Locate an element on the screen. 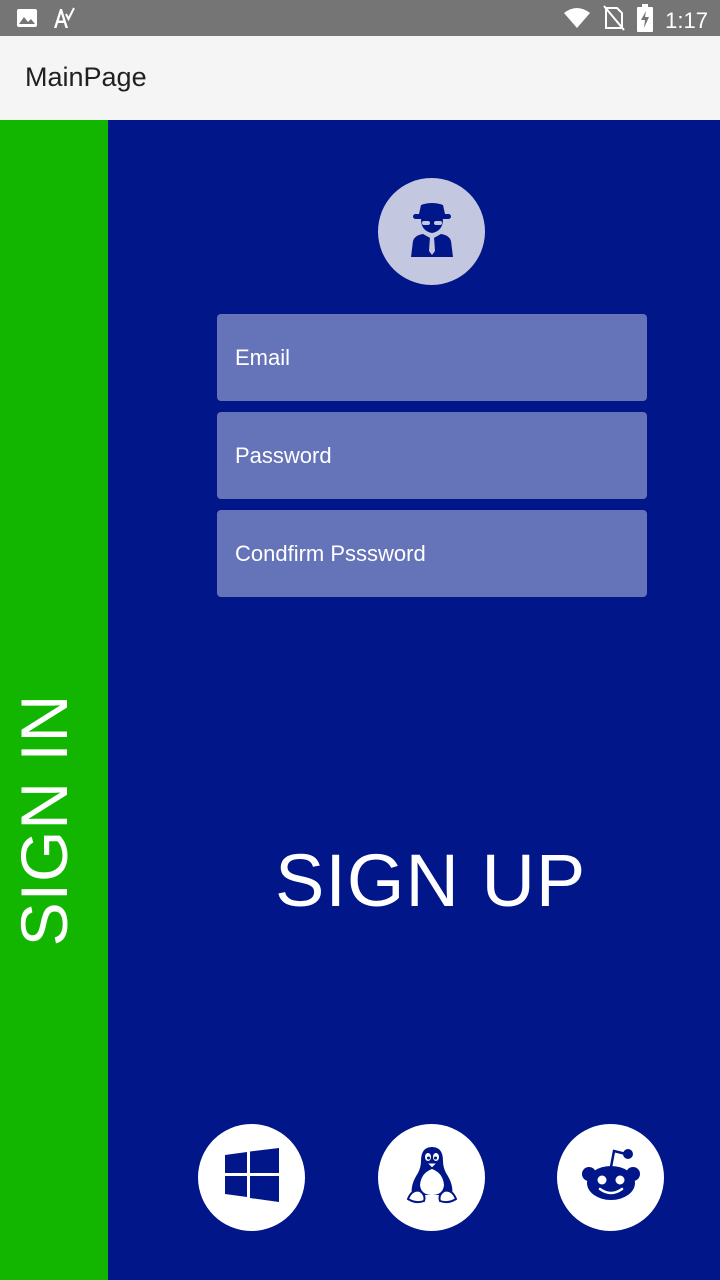  linux-icon is located at coordinates (432, 1177).